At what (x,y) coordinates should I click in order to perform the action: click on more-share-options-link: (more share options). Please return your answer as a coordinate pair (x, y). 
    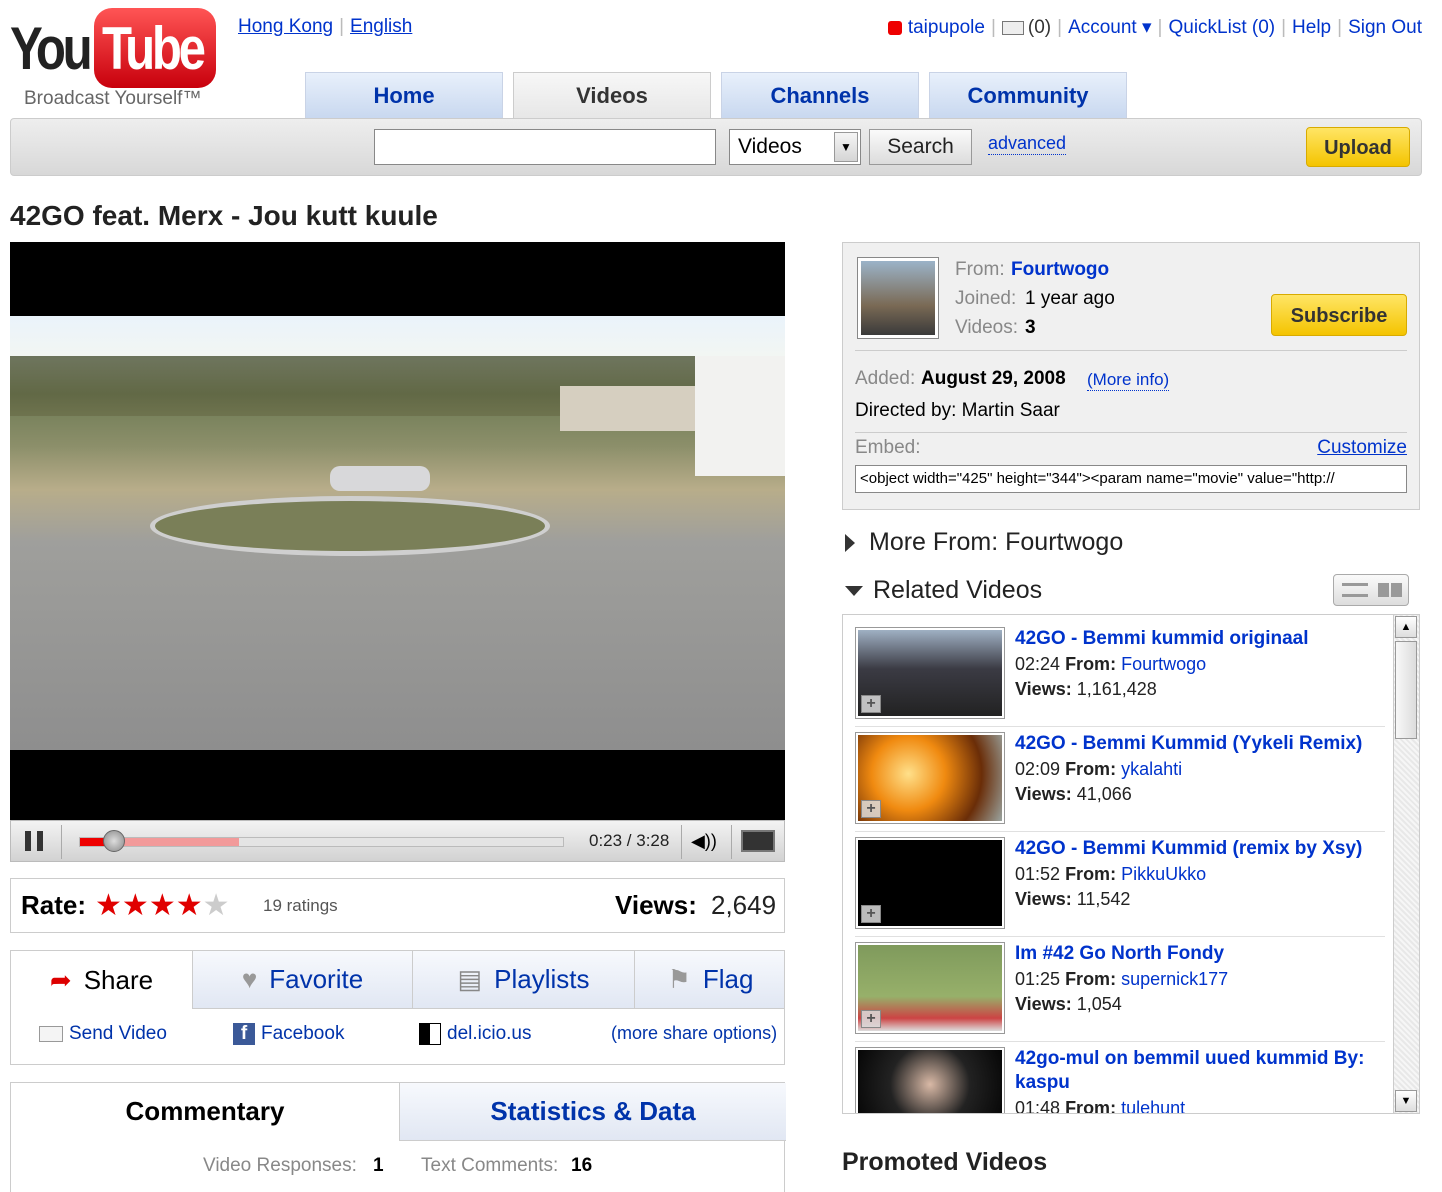
    Looking at the image, I should click on (694, 1033).